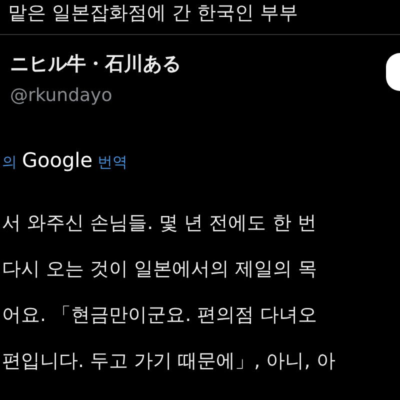  I want to click on tweet-text-line: 어요. 「현금만이군요. 편의점 다녀오, so click(160, 315).